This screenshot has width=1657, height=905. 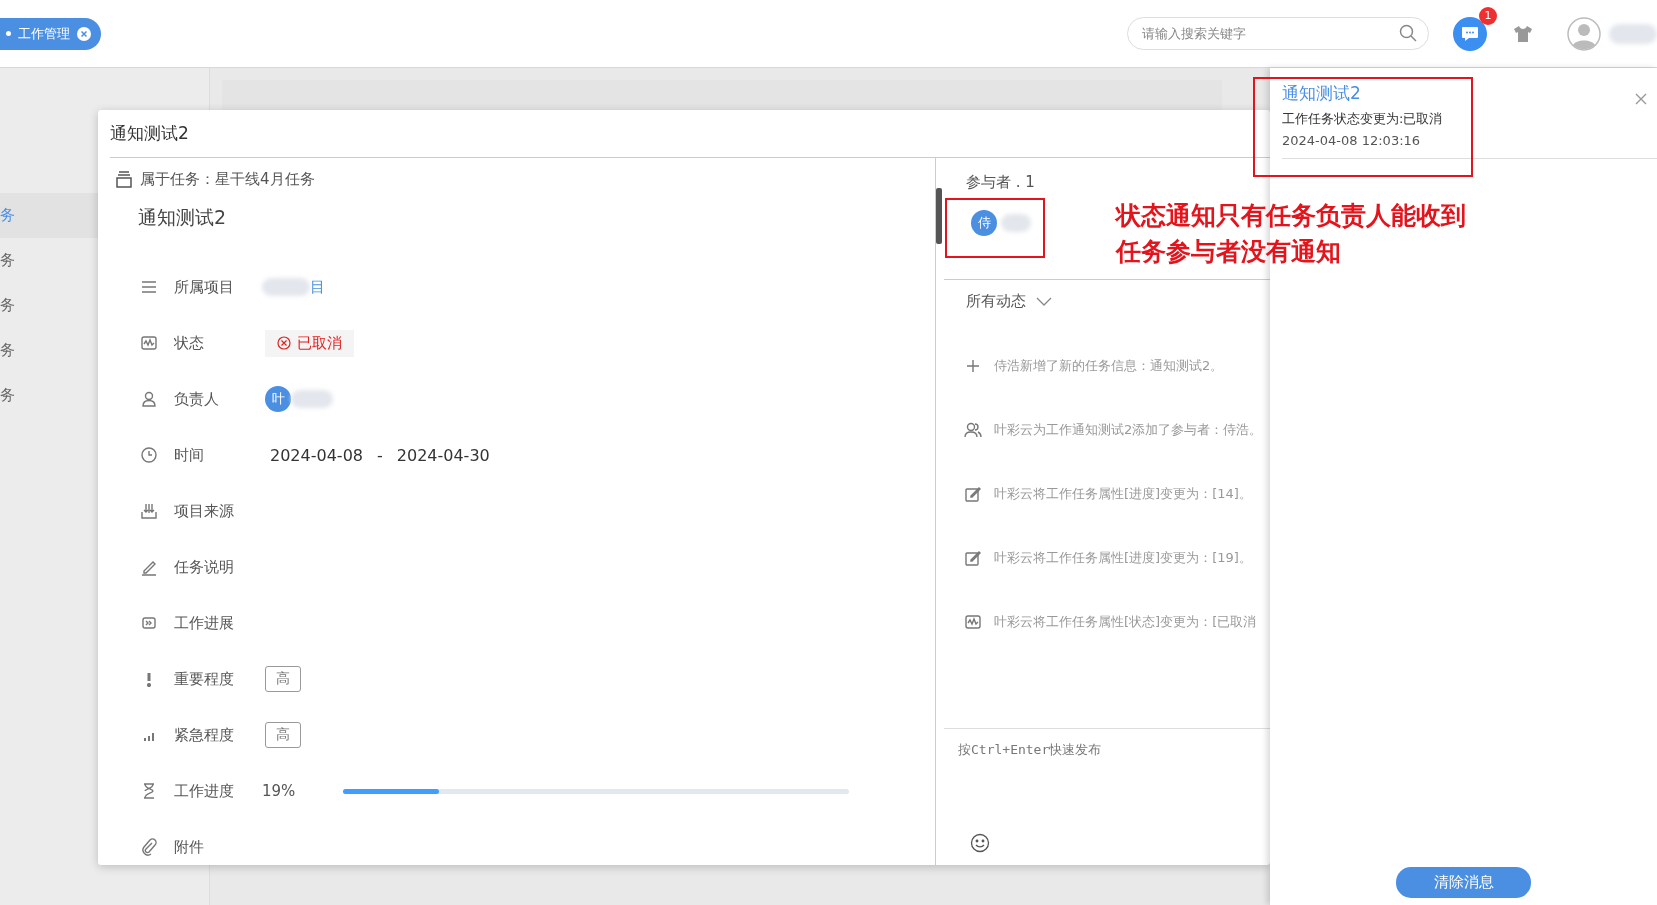 What do you see at coordinates (204, 679) in the screenshot?
I see `field-label: 重要程度` at bounding box center [204, 679].